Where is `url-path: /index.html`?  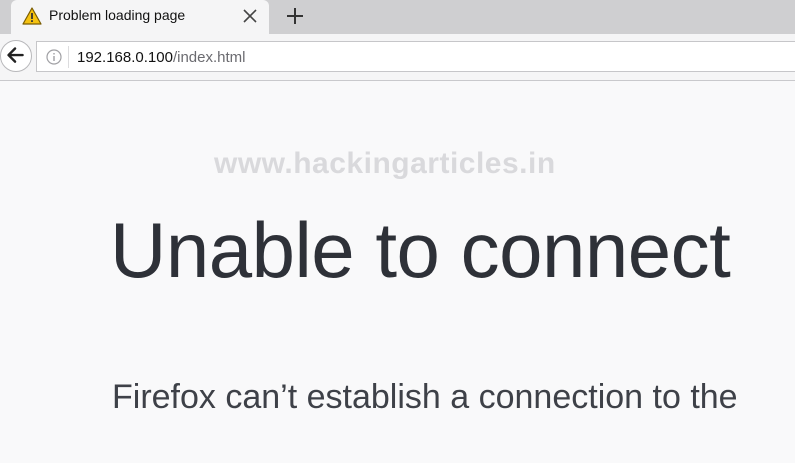 url-path: /index.html is located at coordinates (209, 57).